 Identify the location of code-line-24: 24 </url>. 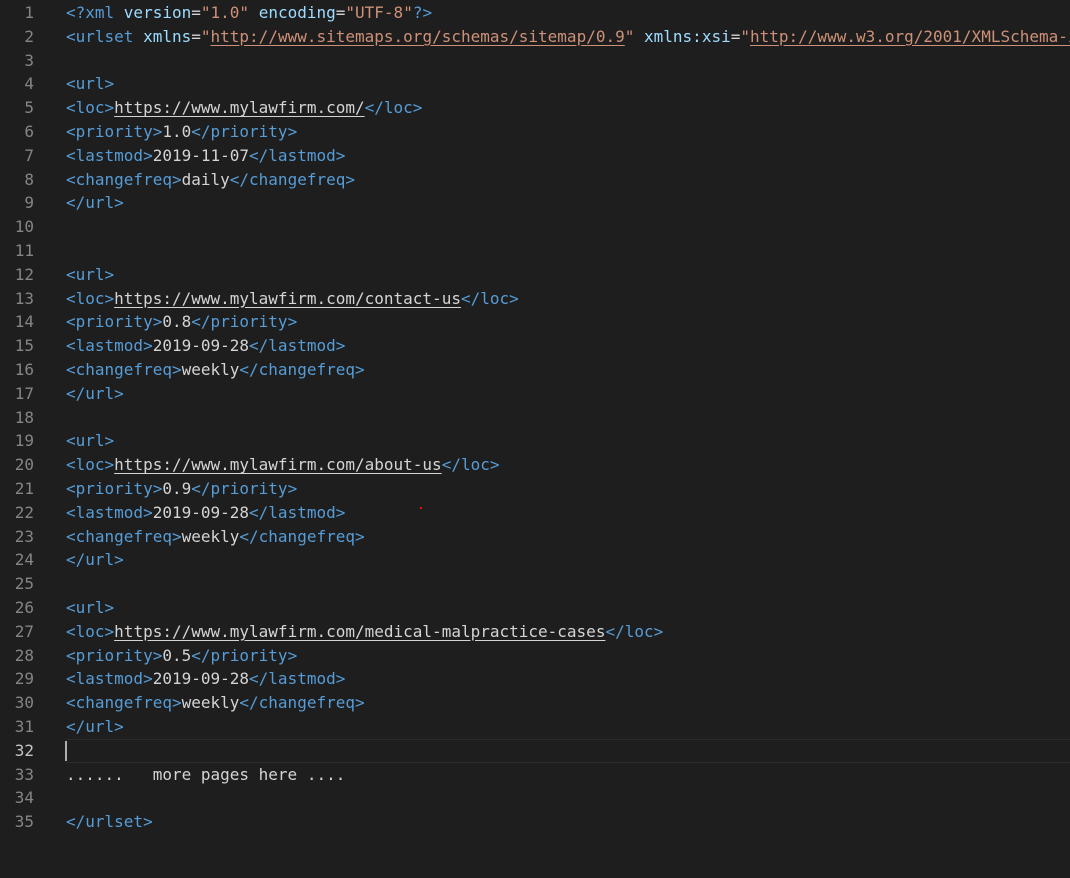
(535, 560).